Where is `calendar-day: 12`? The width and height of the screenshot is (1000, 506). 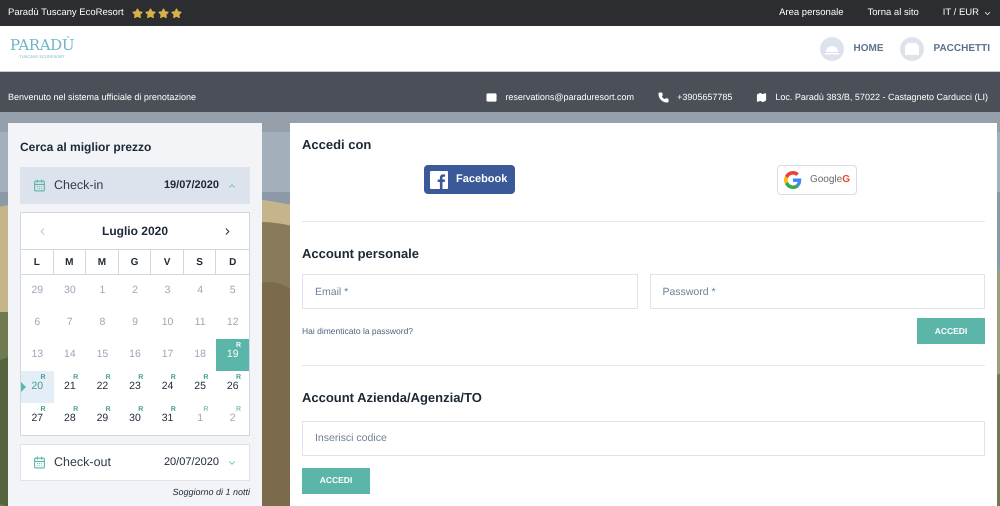
calendar-day: 12 is located at coordinates (232, 323).